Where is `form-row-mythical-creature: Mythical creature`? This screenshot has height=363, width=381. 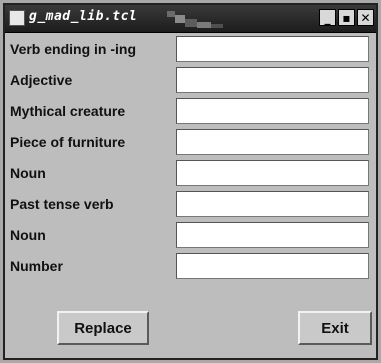
form-row-mythical-creature: Mythical creature is located at coordinates (188, 112).